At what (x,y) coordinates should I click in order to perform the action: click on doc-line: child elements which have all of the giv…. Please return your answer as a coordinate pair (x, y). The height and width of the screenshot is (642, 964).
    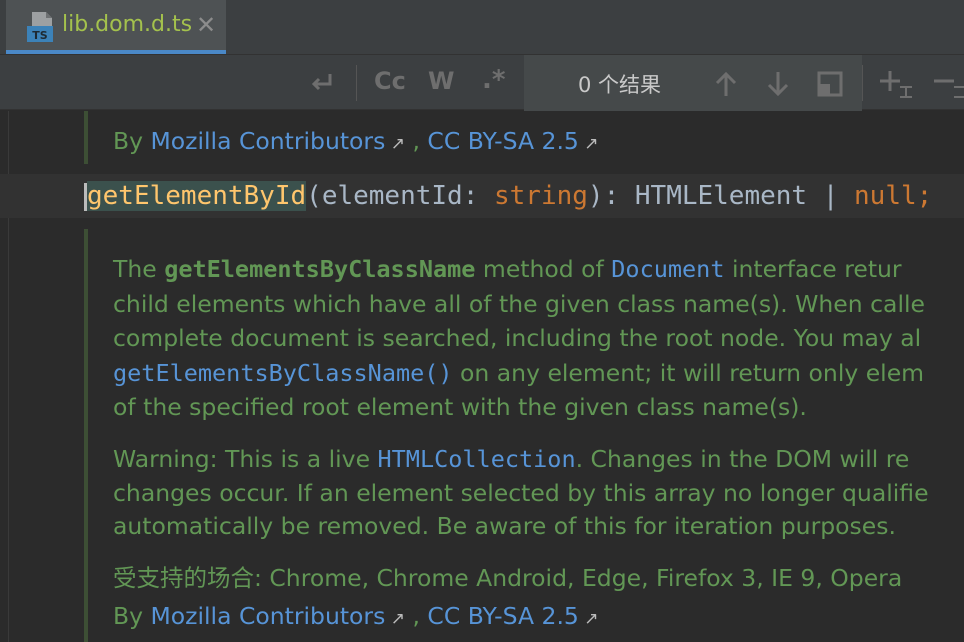
    Looking at the image, I should click on (519, 304).